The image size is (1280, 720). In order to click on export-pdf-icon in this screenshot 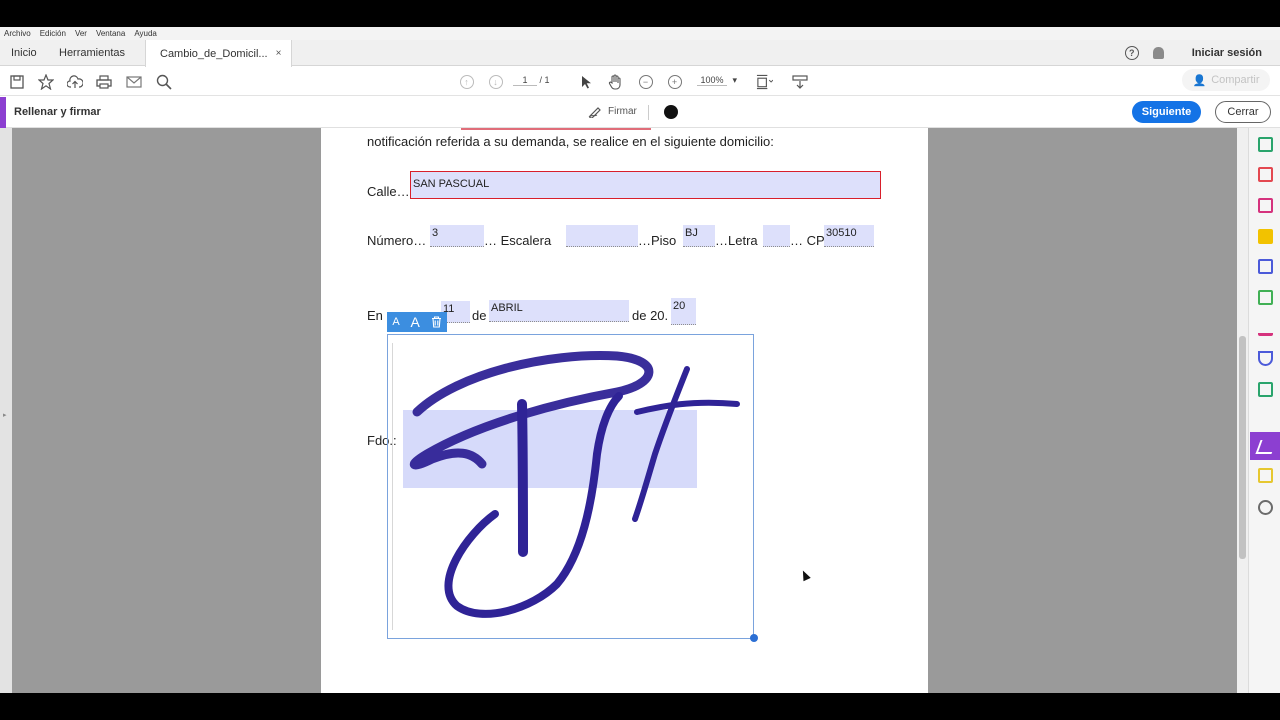, I will do `click(1265, 144)`.